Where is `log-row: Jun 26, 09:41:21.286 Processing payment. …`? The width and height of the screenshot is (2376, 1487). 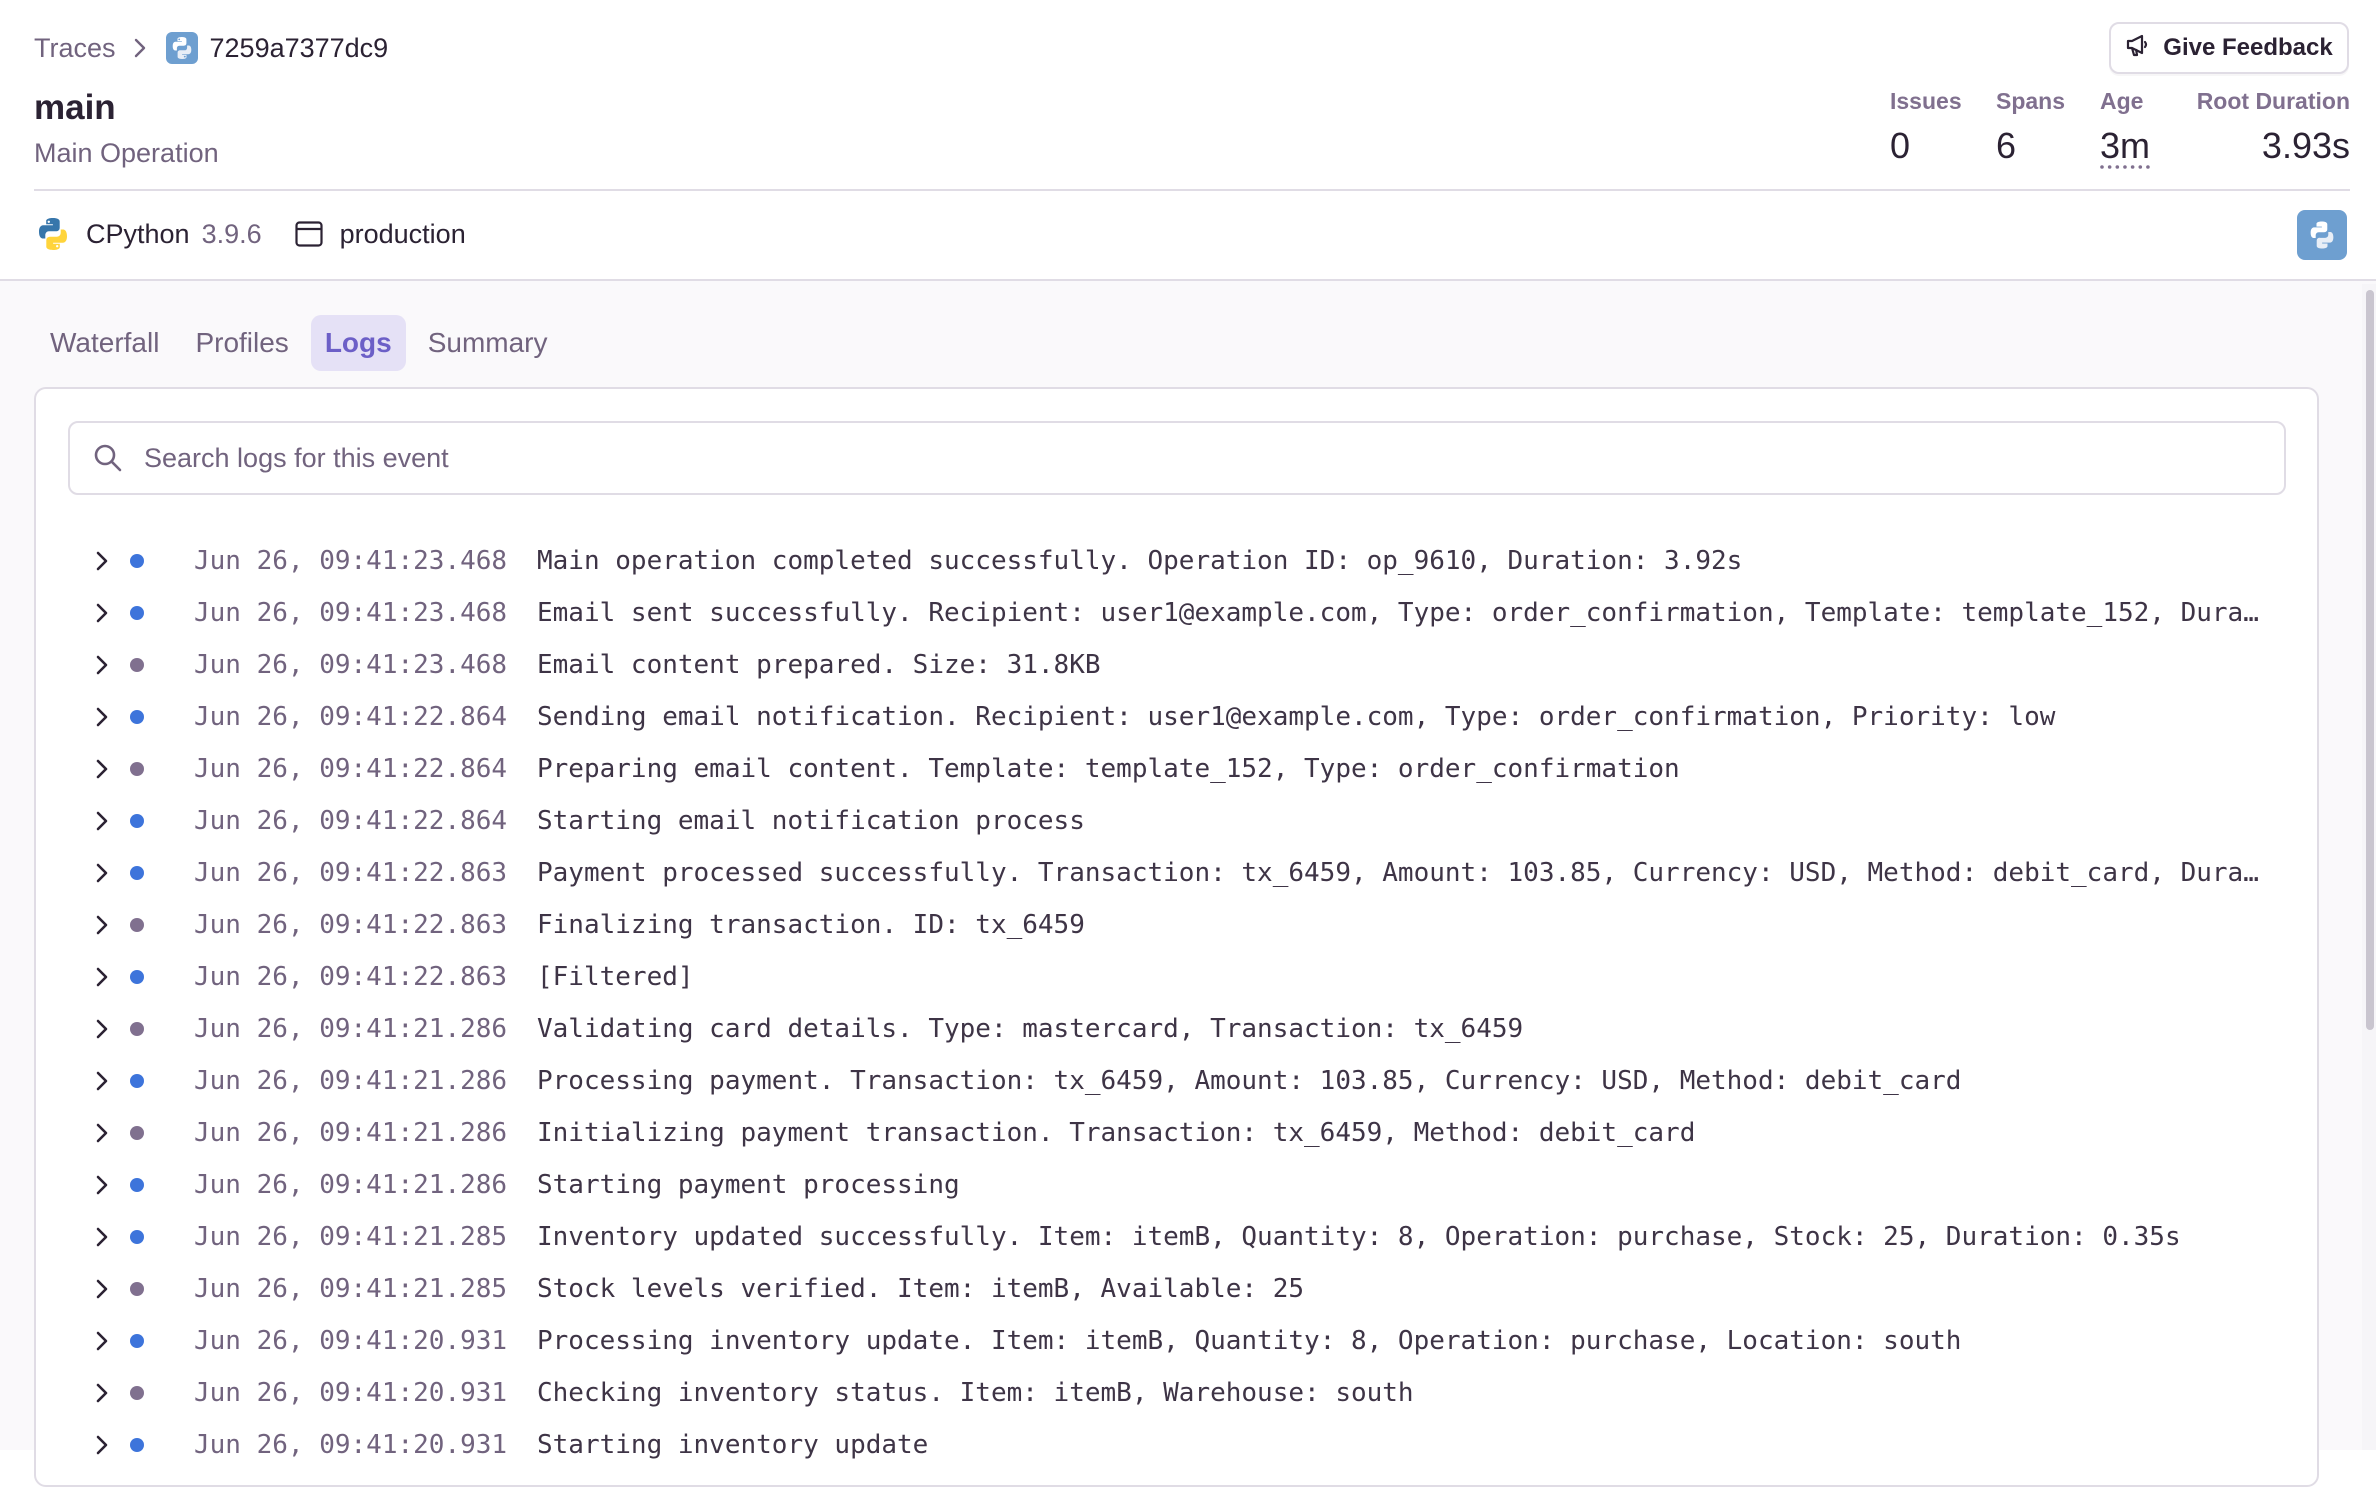 log-row: Jun 26, 09:41:21.286 Processing payment. … is located at coordinates (1176, 1081).